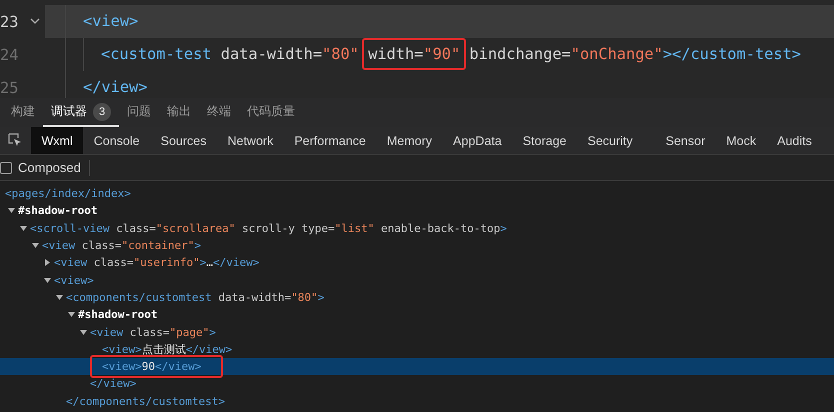 This screenshot has height=412, width=834. Describe the element at coordinates (139, 112) in the screenshot. I see `panel-tab: 问题` at that location.